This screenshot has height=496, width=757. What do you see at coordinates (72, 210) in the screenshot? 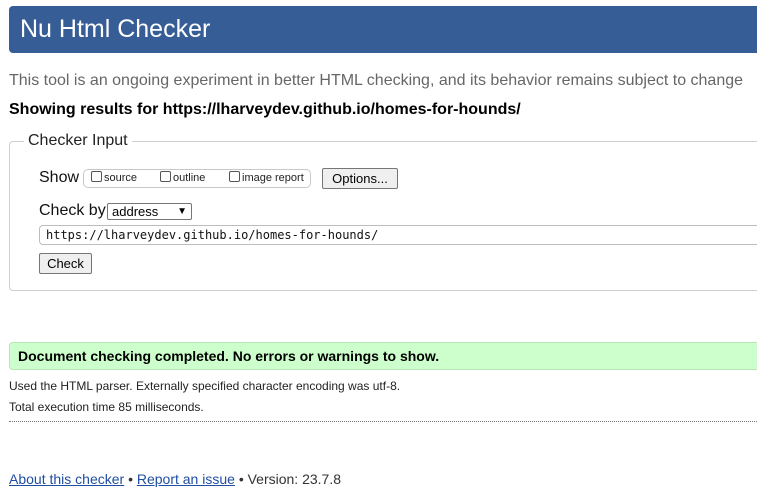
I see `check-by-label: Check by` at bounding box center [72, 210].